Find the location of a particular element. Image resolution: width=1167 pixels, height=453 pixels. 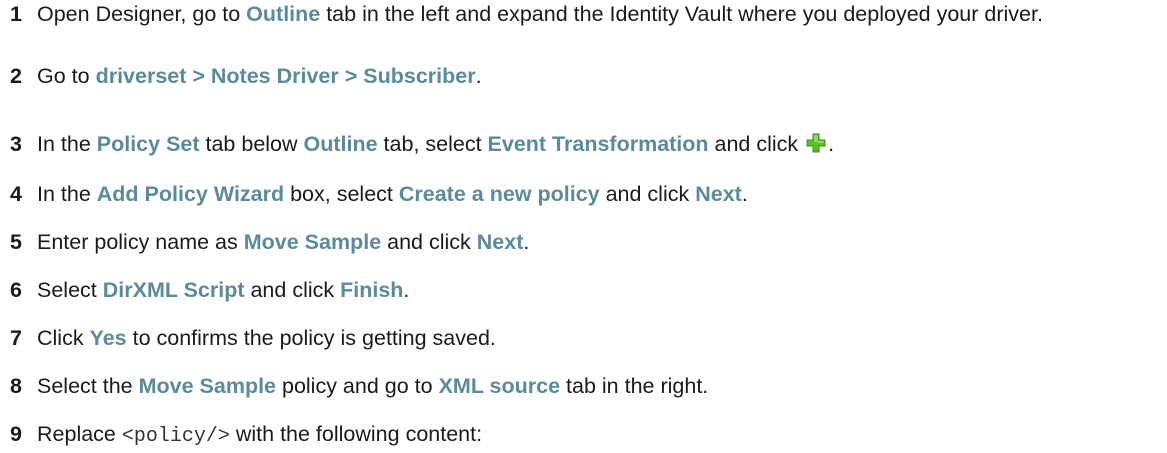

ui-term: Yes is located at coordinates (108, 338).